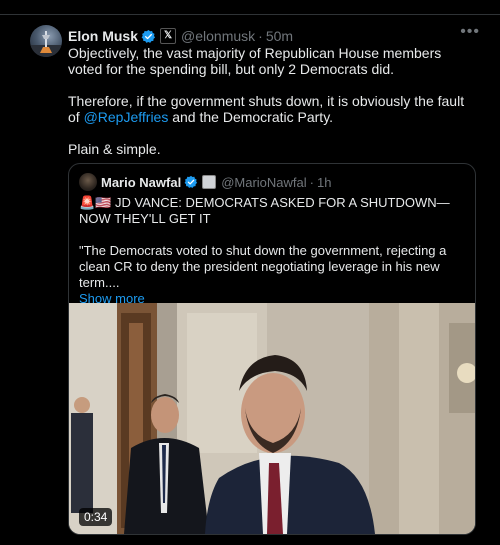  What do you see at coordinates (209, 182) in the screenshot?
I see `quoted-affiliation-badge-icon` at bounding box center [209, 182].